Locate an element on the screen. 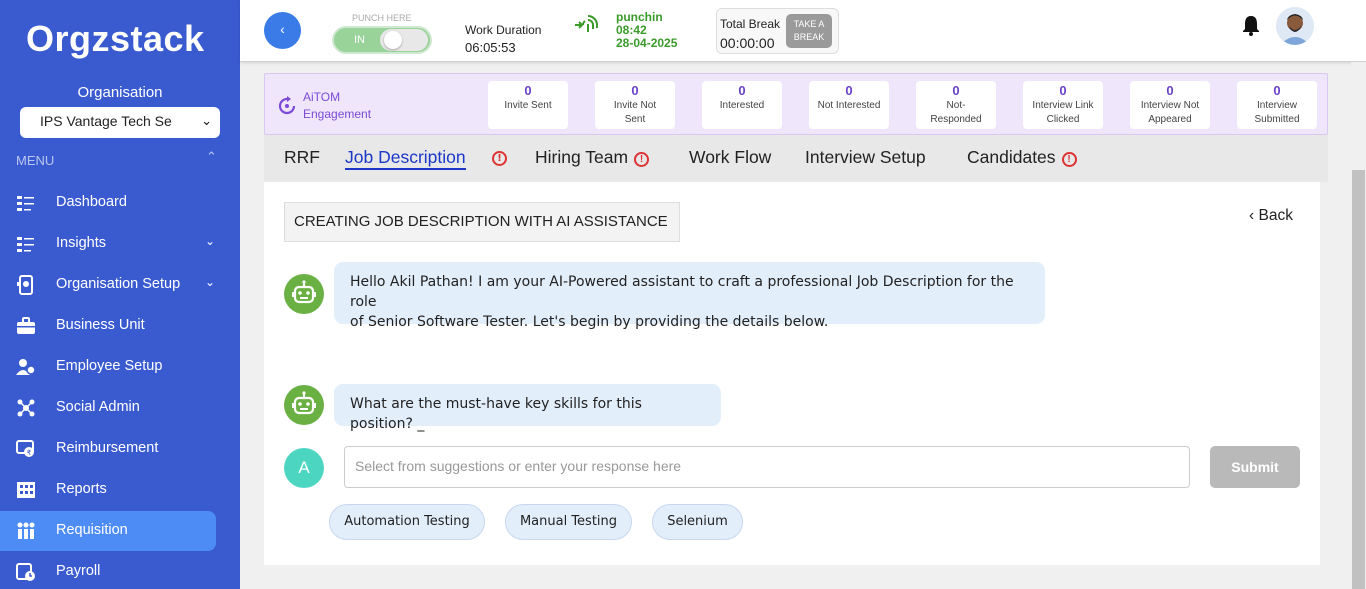 Image resolution: width=1366 pixels, height=589 pixels. take-a-break-button: TAKE A BREAK is located at coordinates (809, 31).